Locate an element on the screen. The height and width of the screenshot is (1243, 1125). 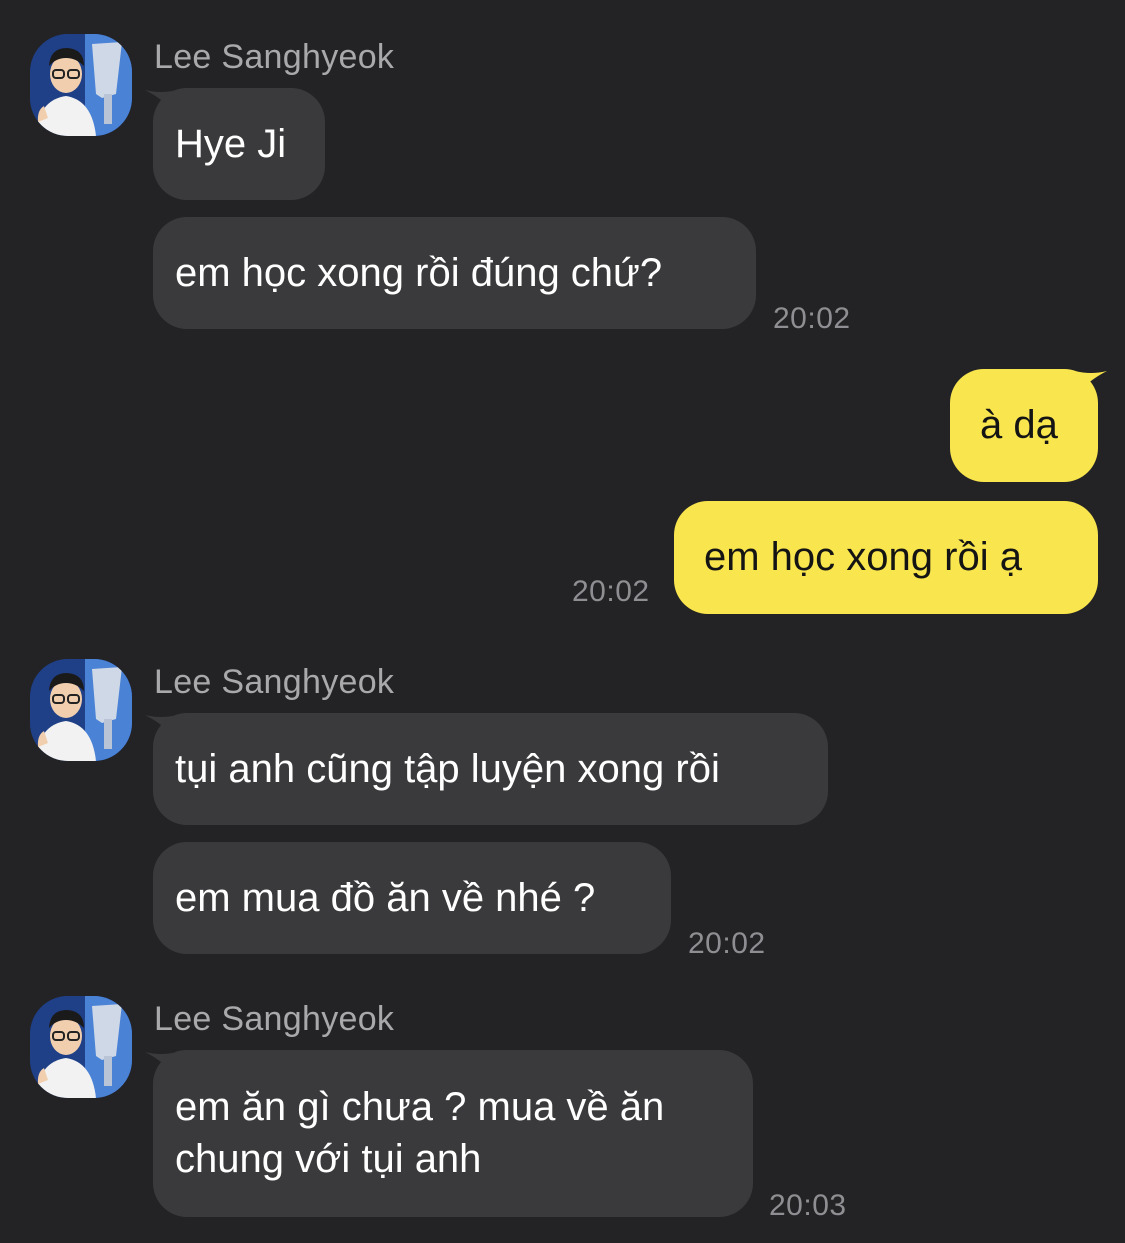
incoming-message: Hye Ji is located at coordinates (239, 144).